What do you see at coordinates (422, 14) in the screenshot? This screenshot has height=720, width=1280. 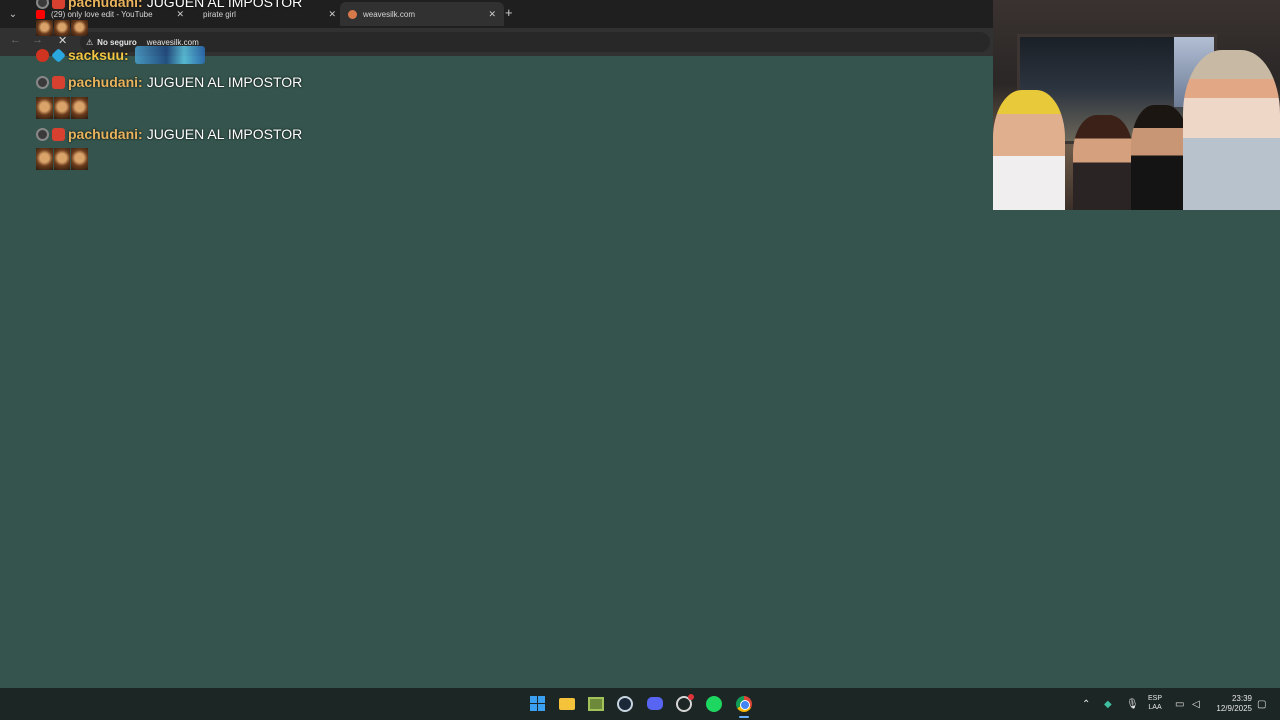 I see `tab-weavesilk: weavesilk.com ✕` at bounding box center [422, 14].